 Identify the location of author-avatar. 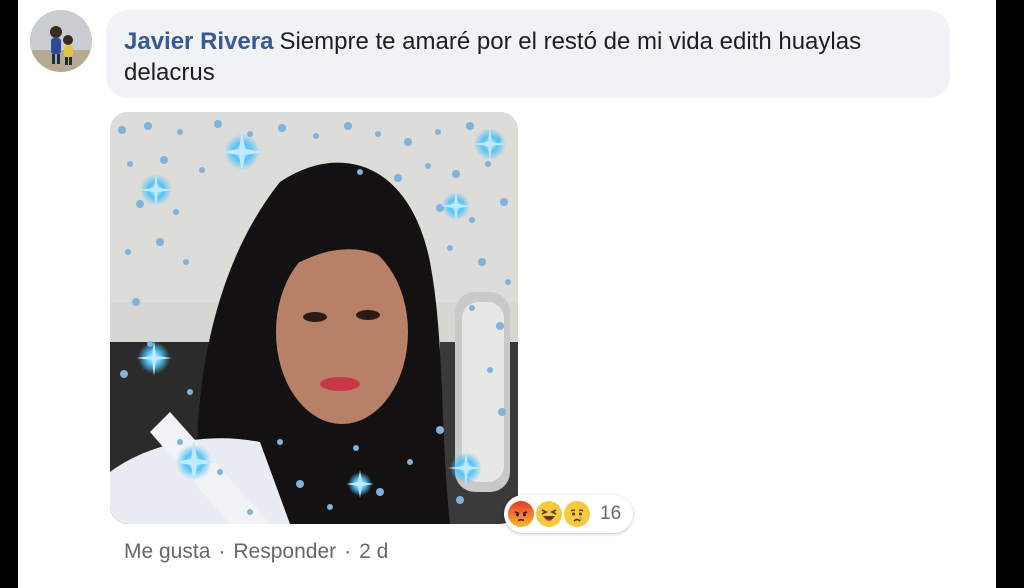
(61, 41).